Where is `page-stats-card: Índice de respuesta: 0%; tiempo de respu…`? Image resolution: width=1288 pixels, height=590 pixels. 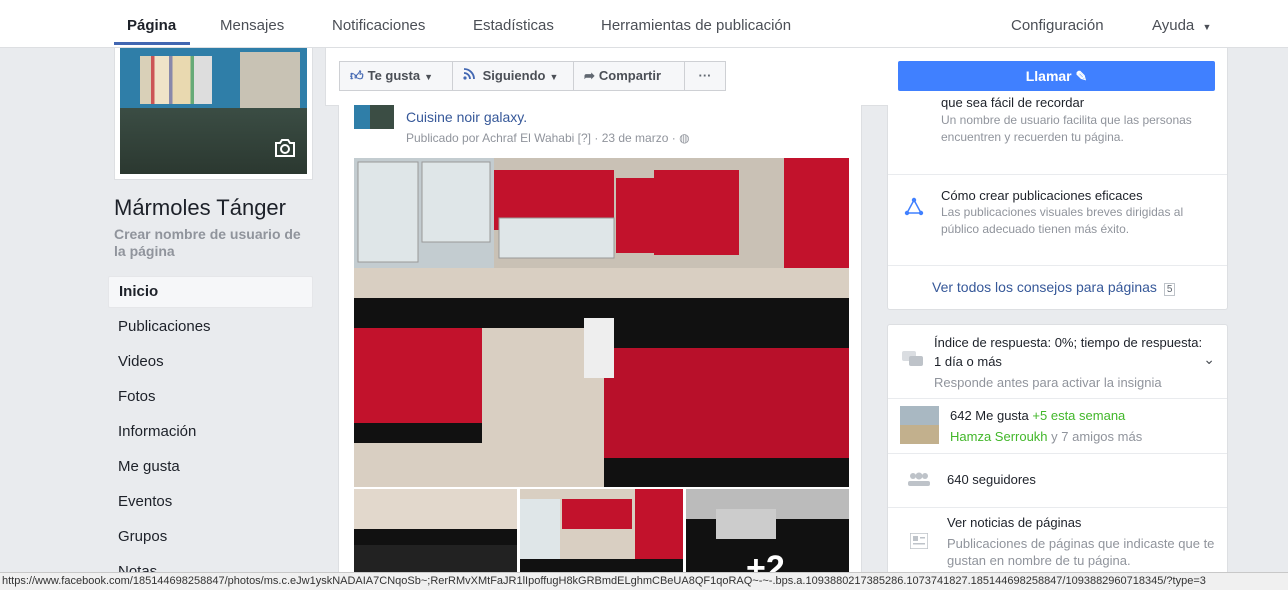 page-stats-card: Índice de respuesta: 0%; tiempo de respu… is located at coordinates (1057, 457).